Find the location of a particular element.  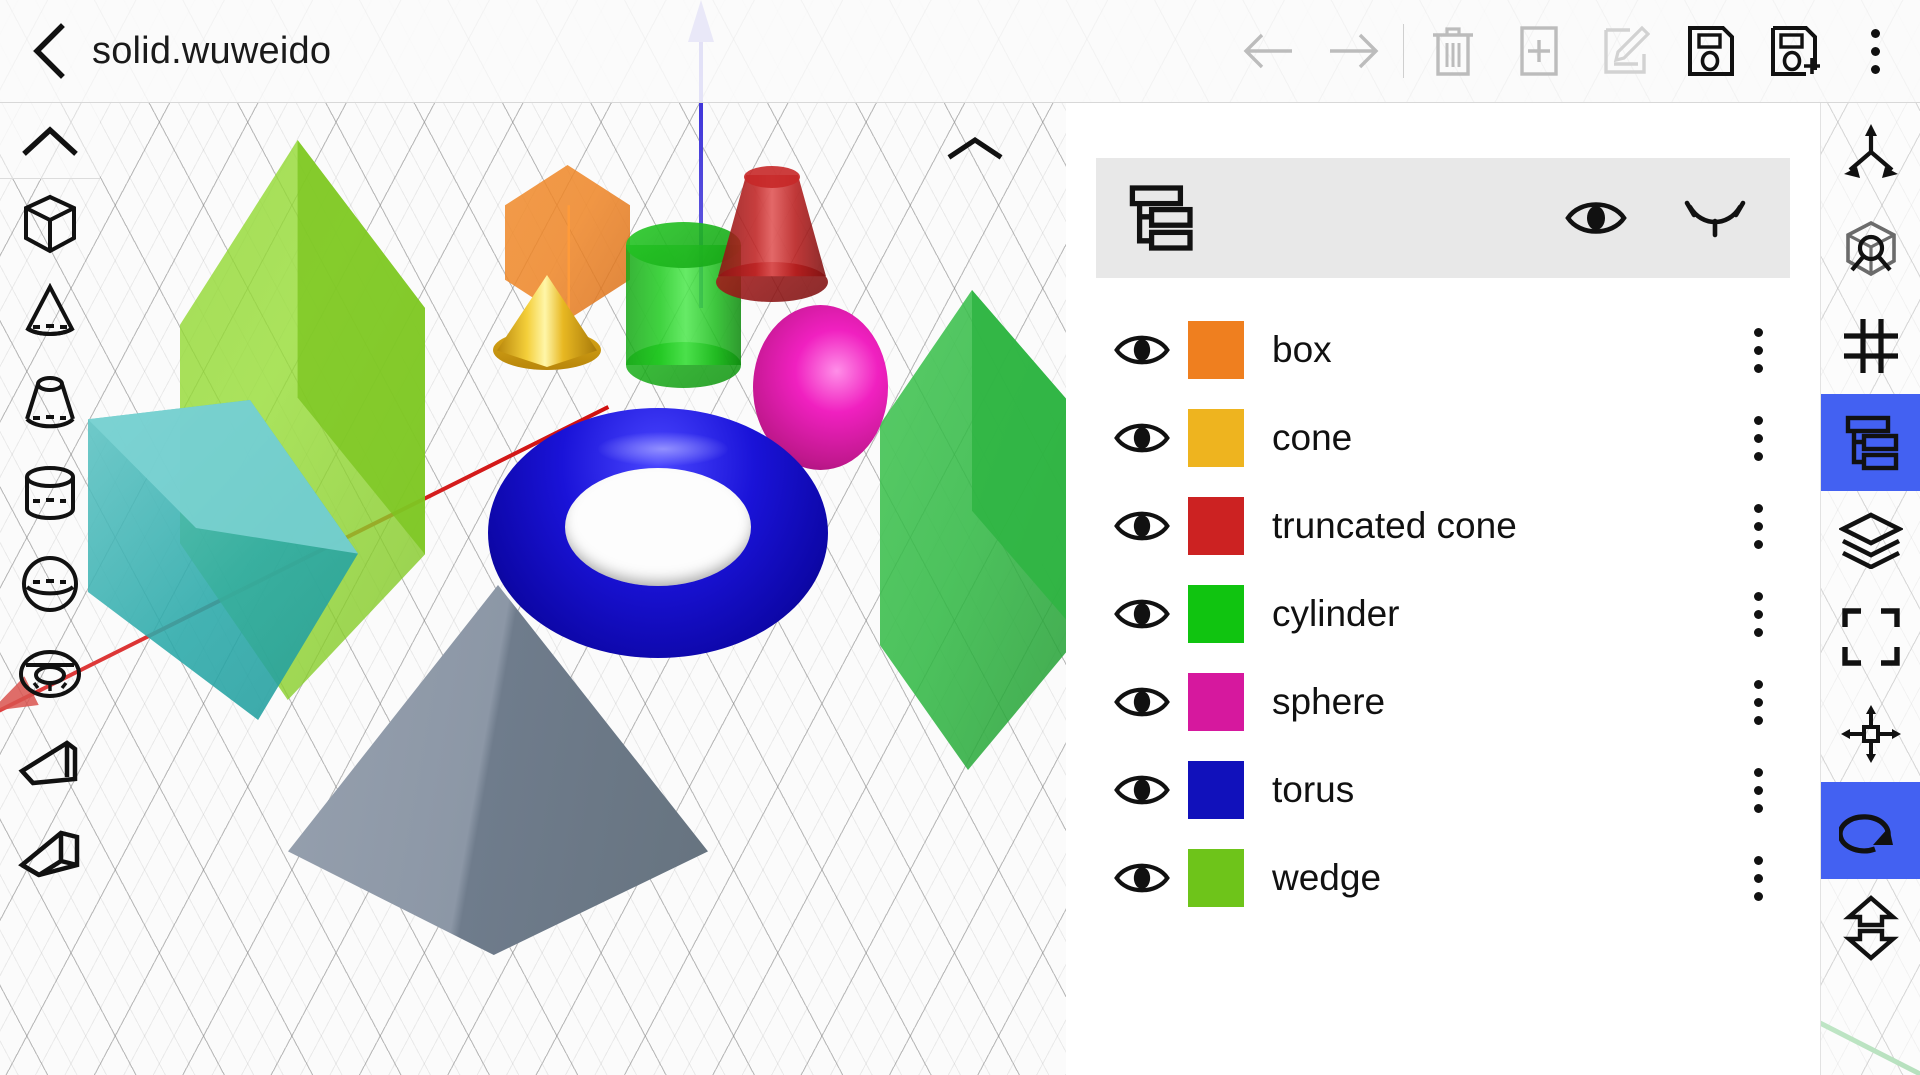

back-button is located at coordinates (49, 51).